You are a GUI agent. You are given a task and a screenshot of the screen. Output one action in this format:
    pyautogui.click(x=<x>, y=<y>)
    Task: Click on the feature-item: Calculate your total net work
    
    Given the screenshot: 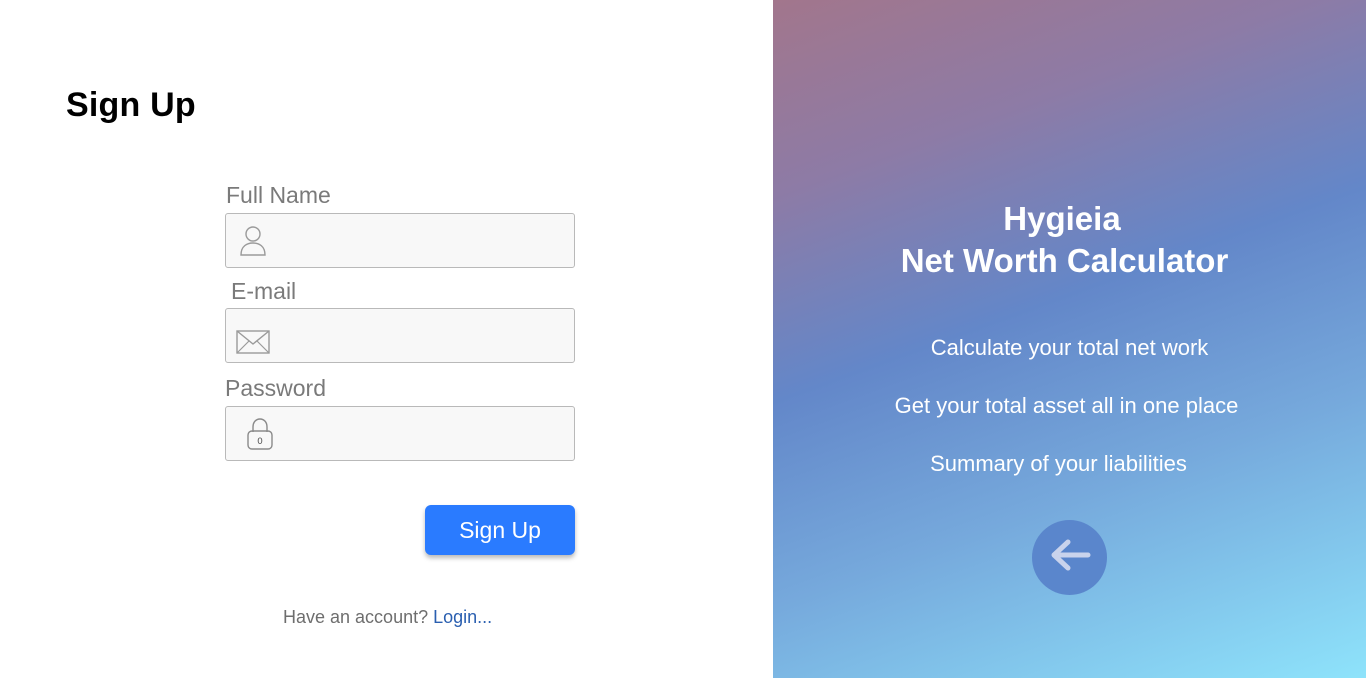 What is the action you would take?
    pyautogui.click(x=1069, y=347)
    